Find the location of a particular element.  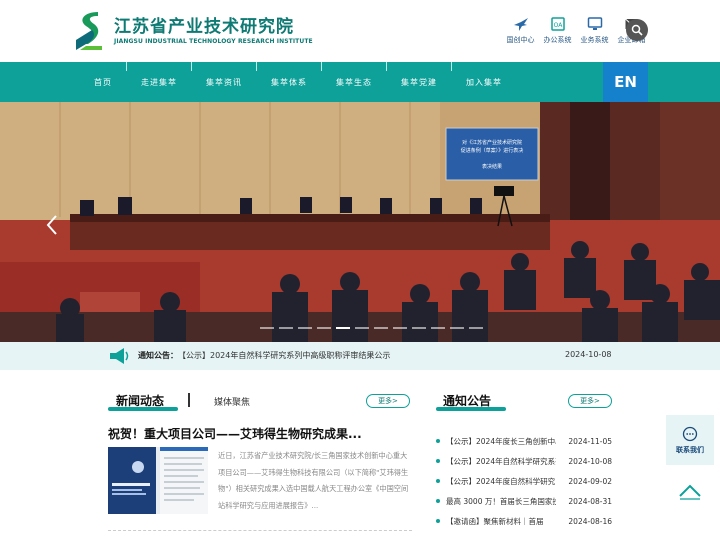

notice-title: 【公示】2024年度长三角创新中心 is located at coordinates (501, 441).